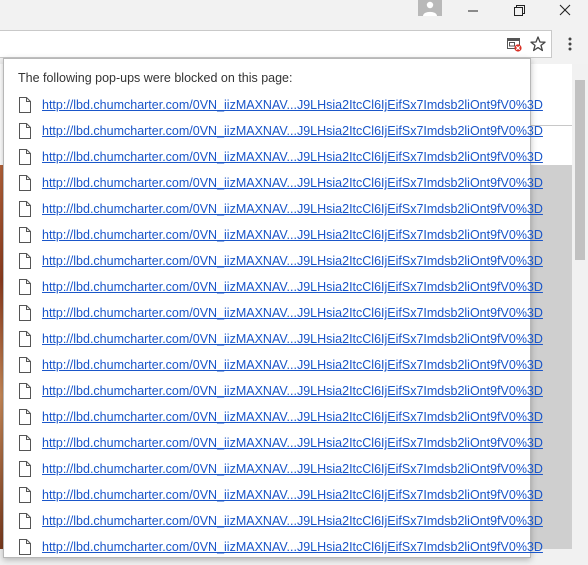 This screenshot has width=588, height=565. Describe the element at coordinates (570, 44) in the screenshot. I see `more-vert-icon` at that location.